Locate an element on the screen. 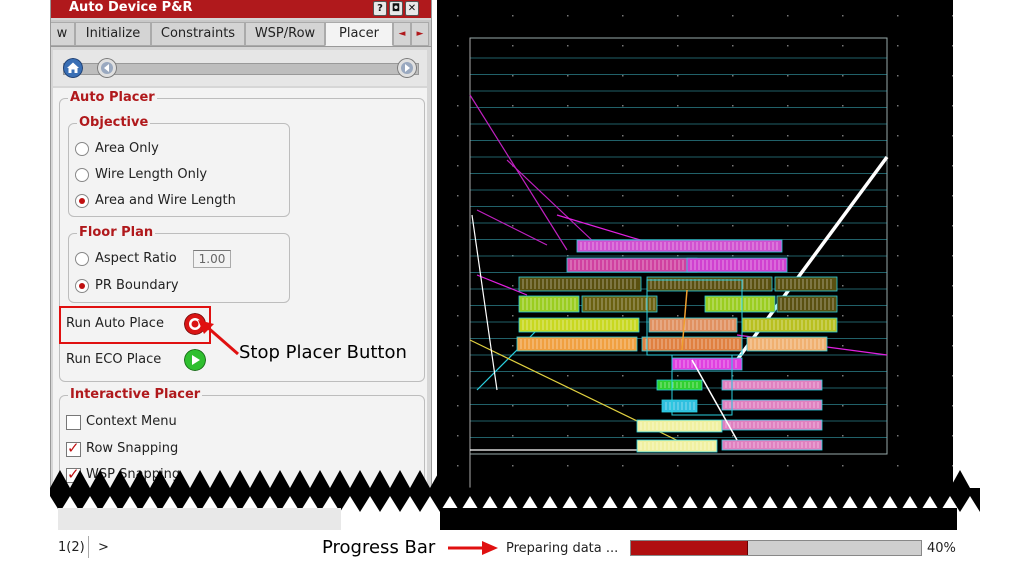  auto-placer-title: Auto Placer is located at coordinates (112, 98).